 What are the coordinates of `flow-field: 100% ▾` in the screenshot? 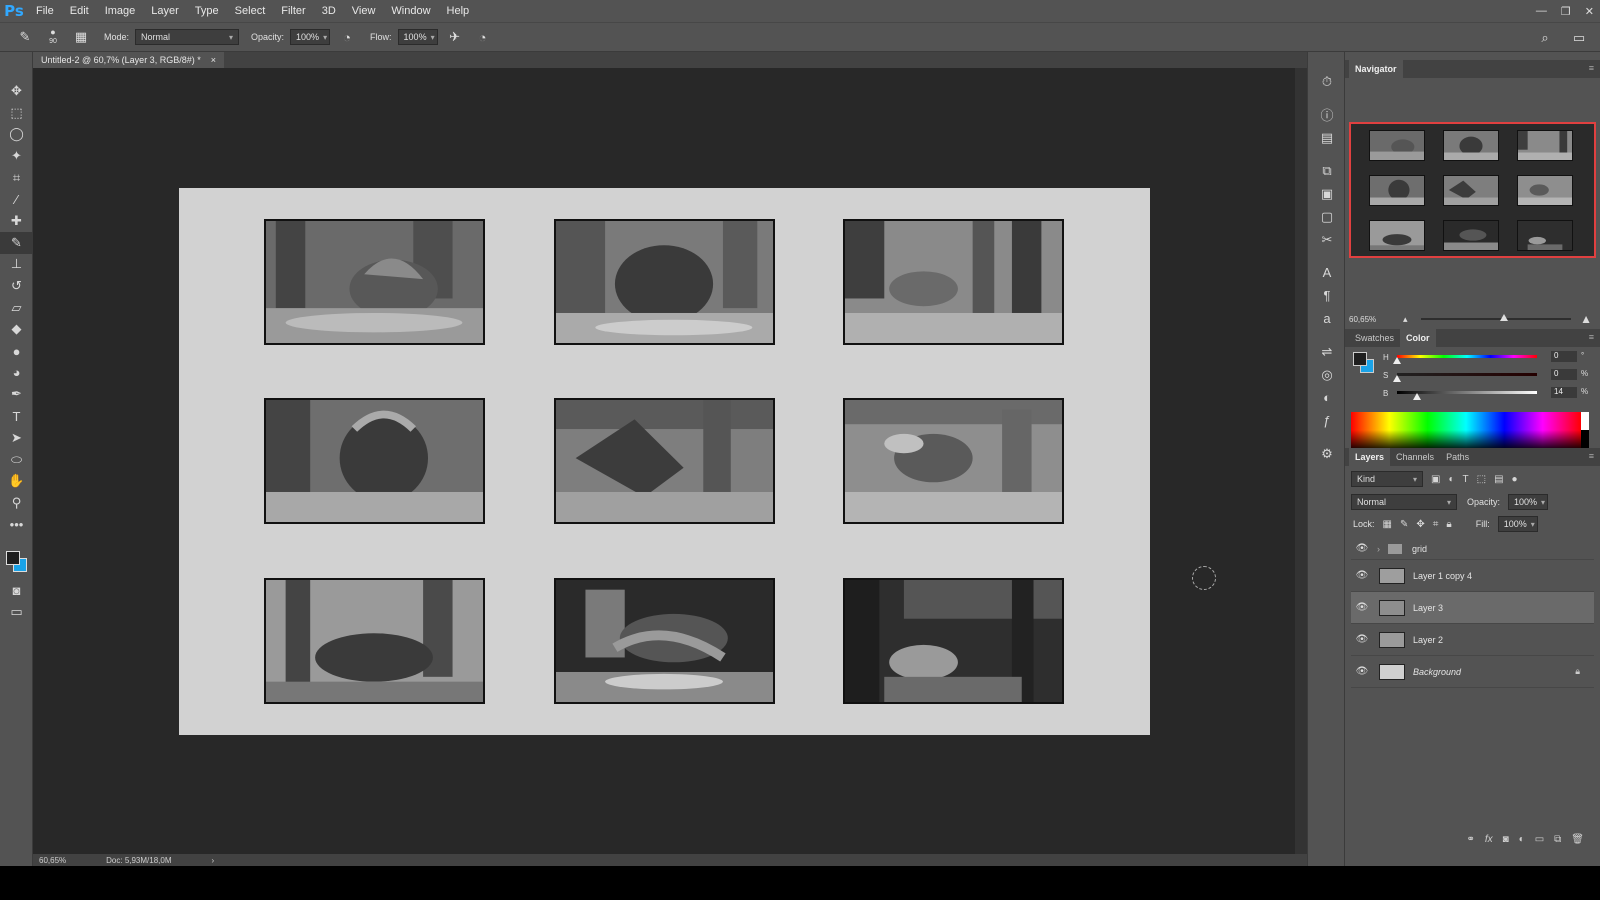 It's located at (417, 37).